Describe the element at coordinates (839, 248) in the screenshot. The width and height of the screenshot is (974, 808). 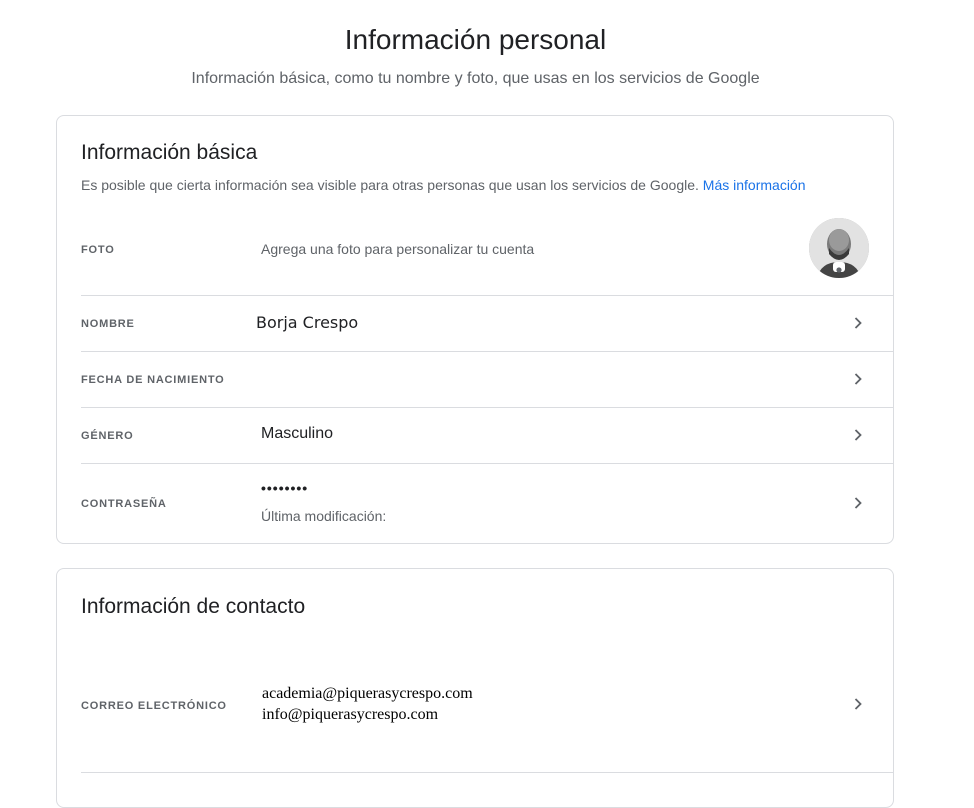
I see `profile-photo` at that location.